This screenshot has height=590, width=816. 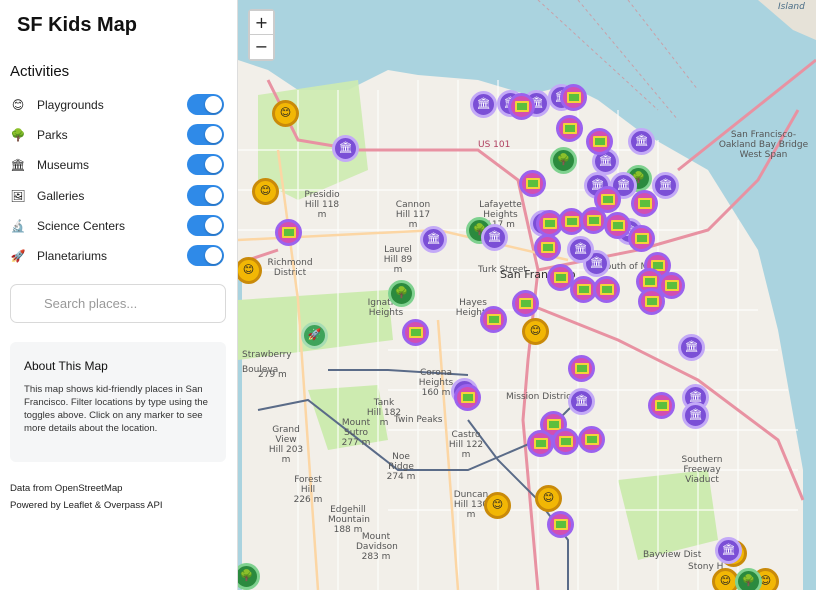 I want to click on map-label-279m: 279 m, so click(x=272, y=375).